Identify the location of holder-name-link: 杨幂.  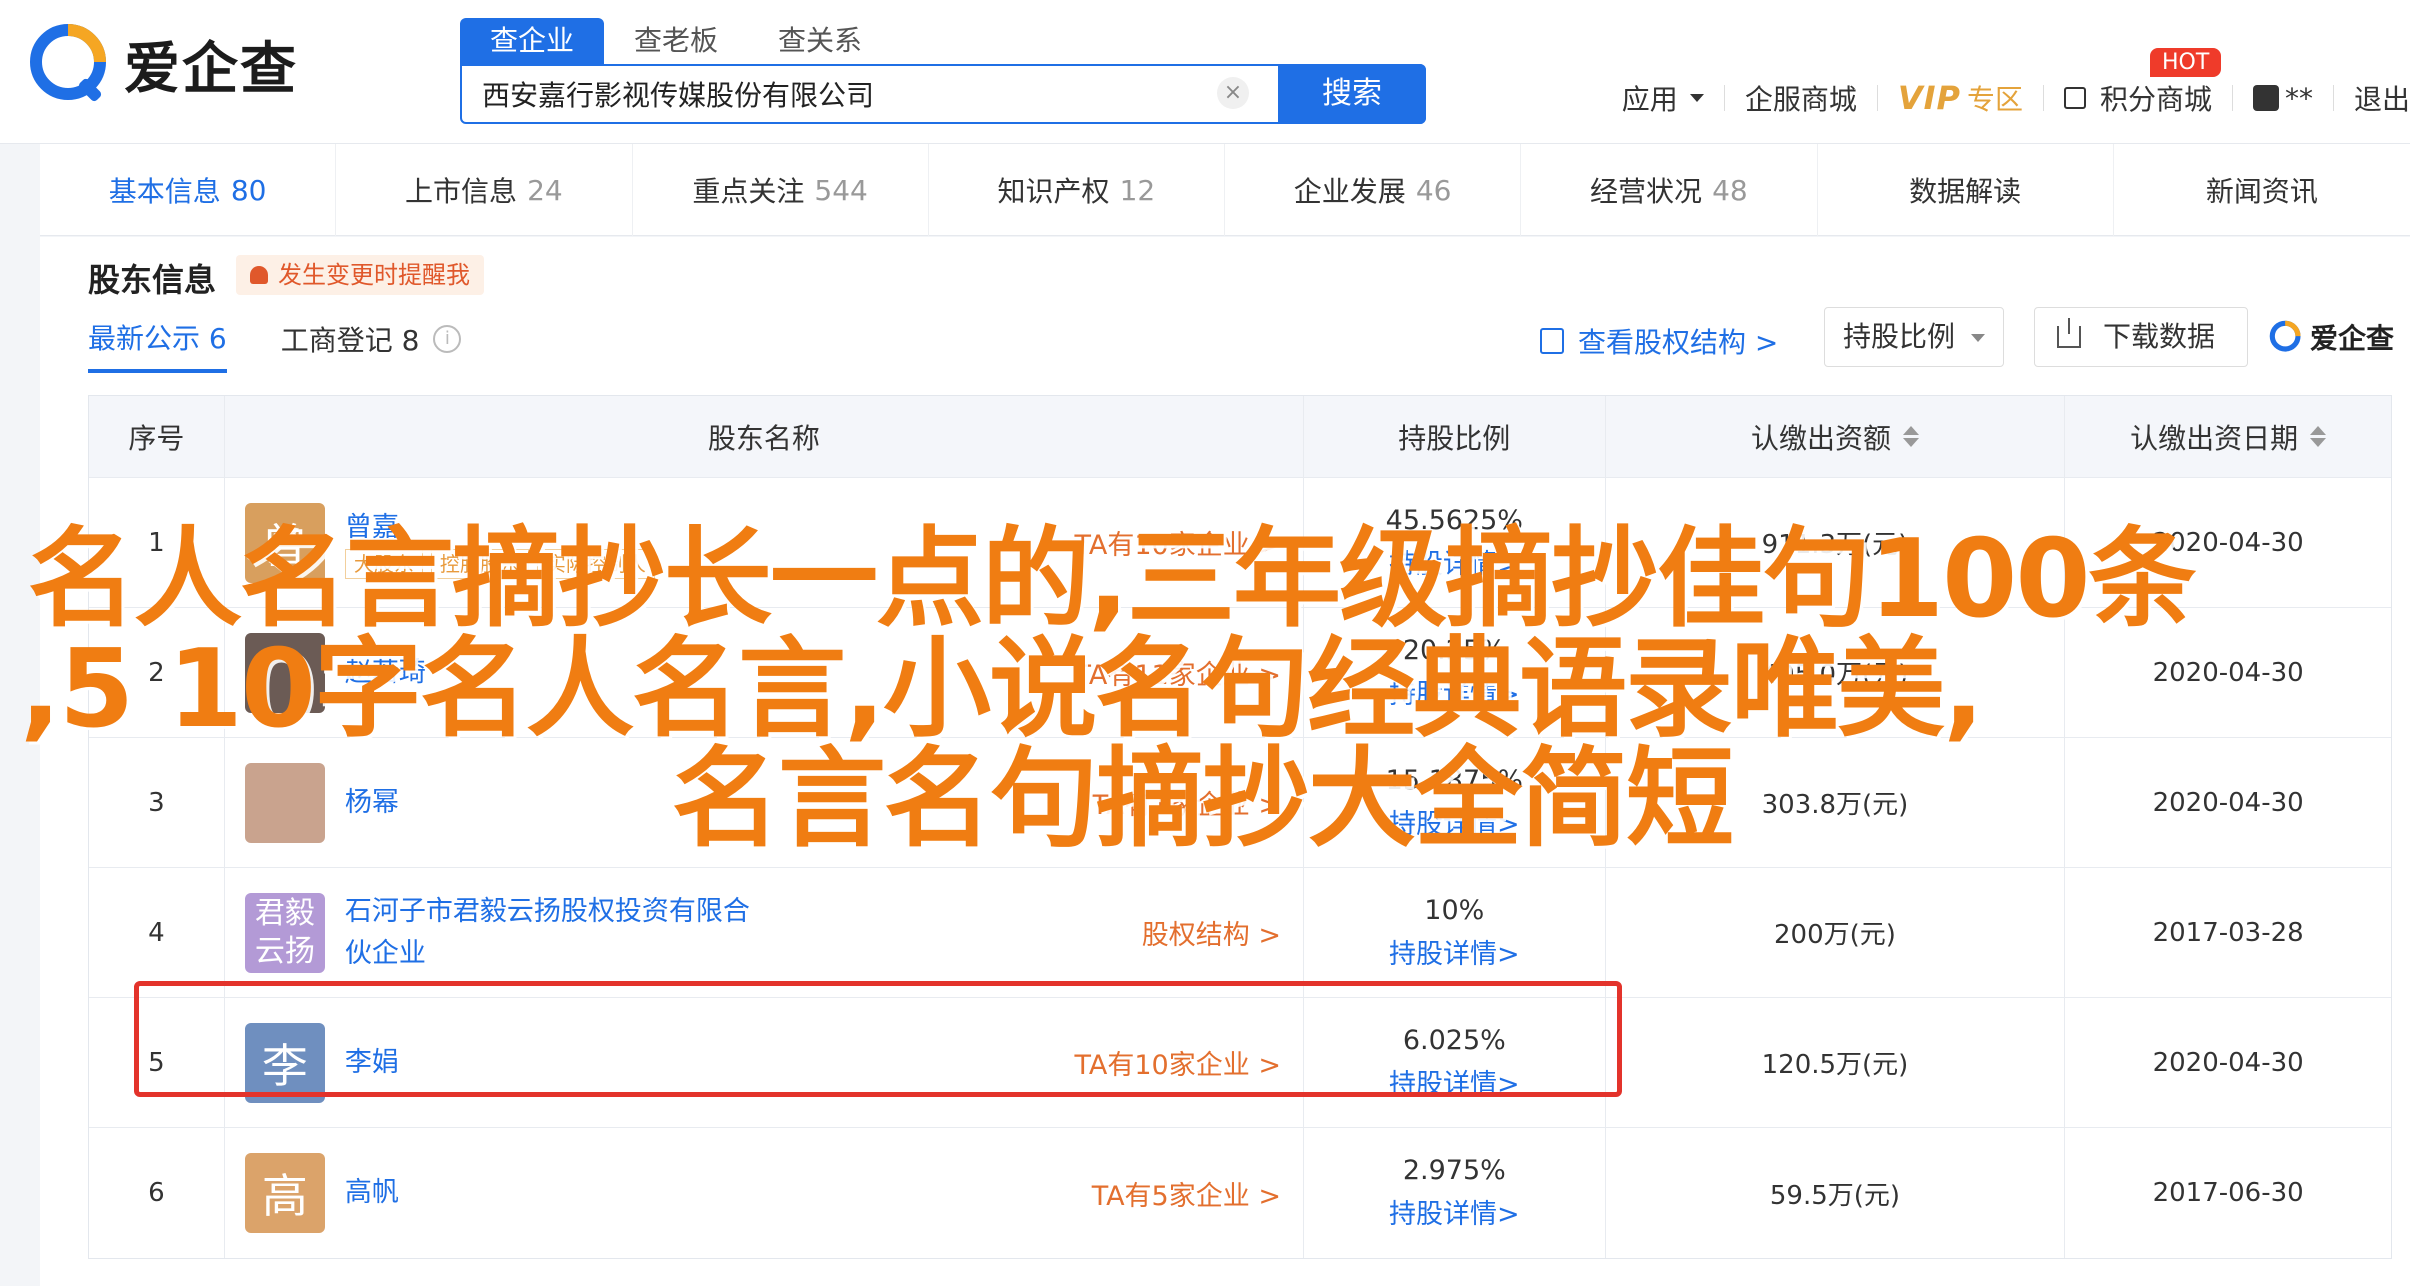
(372, 803).